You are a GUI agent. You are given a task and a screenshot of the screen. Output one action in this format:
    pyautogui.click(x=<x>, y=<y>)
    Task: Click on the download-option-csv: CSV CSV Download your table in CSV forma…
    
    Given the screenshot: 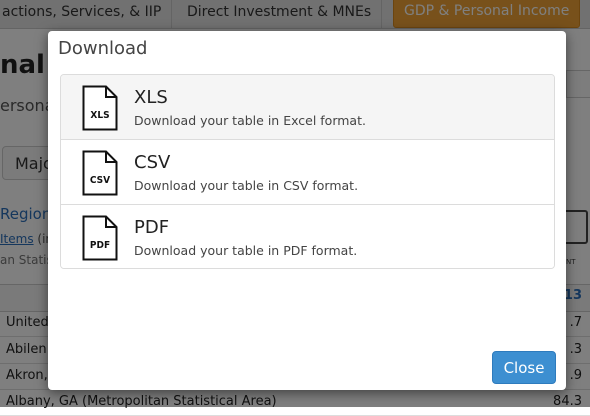 What is the action you would take?
    pyautogui.click(x=307, y=172)
    